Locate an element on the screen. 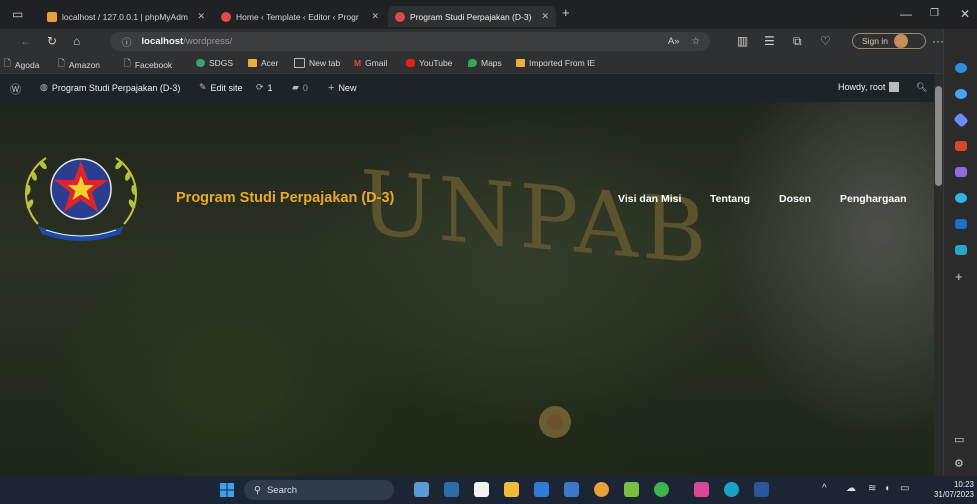  sidebar-settings-icon: ⚙ is located at coordinates (959, 463).